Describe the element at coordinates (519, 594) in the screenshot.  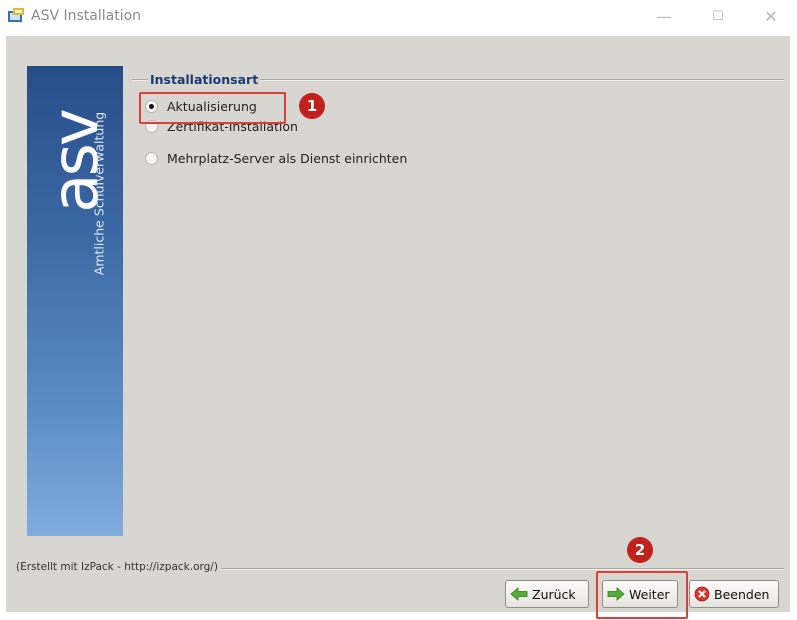
I see `green-arrow-left-icon` at that location.